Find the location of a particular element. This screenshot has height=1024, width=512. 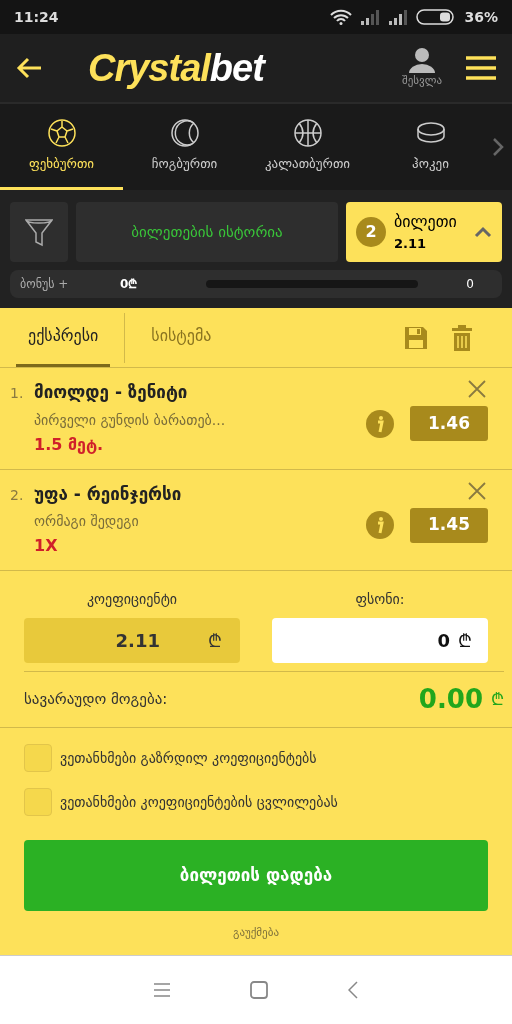

back-icon is located at coordinates (353, 990).